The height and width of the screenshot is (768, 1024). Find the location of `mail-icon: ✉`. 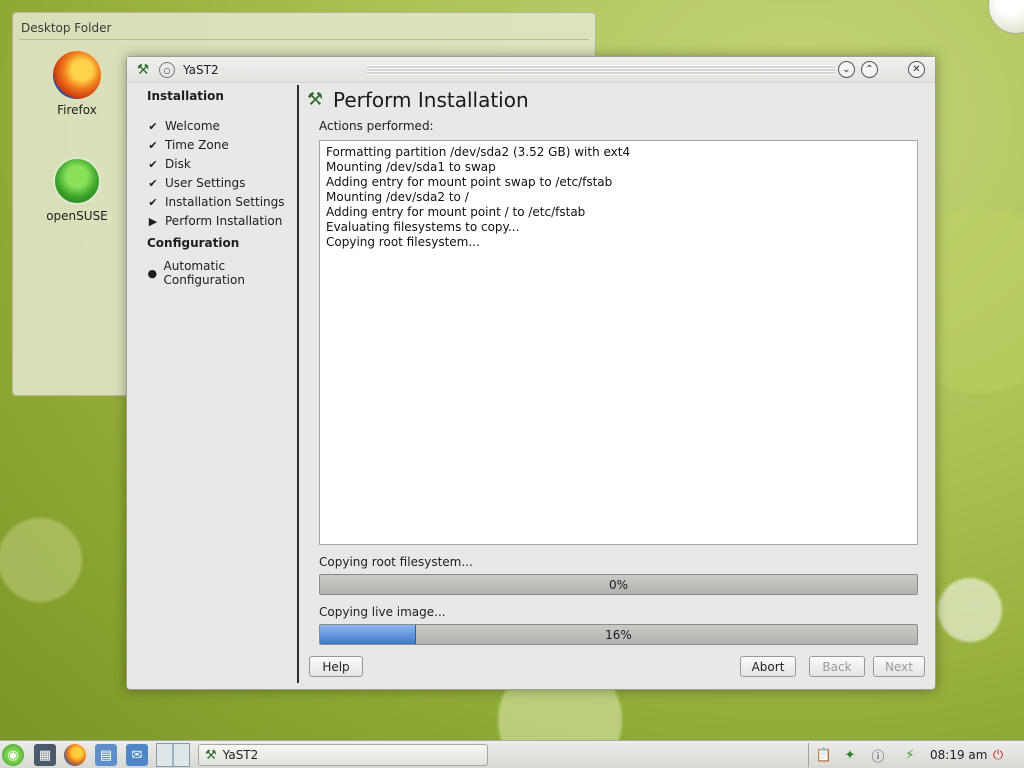

mail-icon: ✉ is located at coordinates (137, 755).